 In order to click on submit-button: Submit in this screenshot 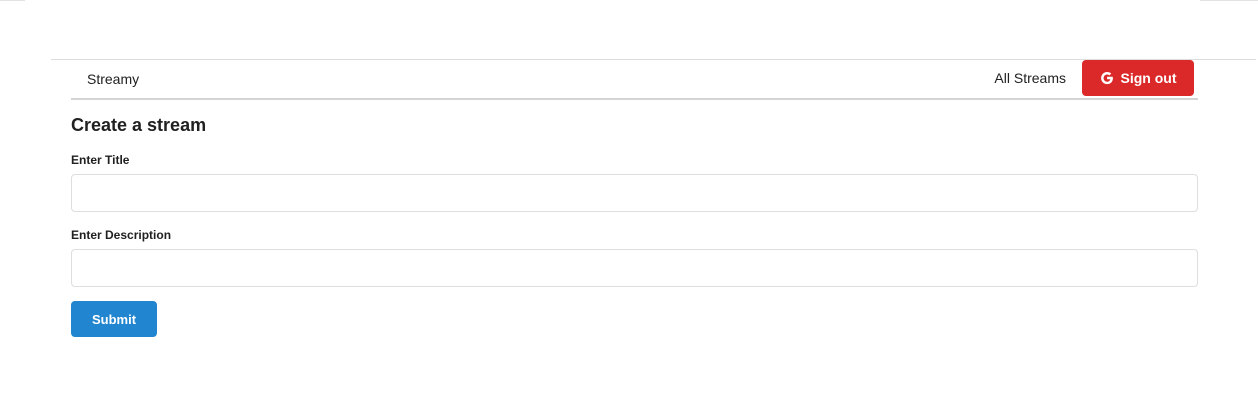, I will do `click(114, 319)`.